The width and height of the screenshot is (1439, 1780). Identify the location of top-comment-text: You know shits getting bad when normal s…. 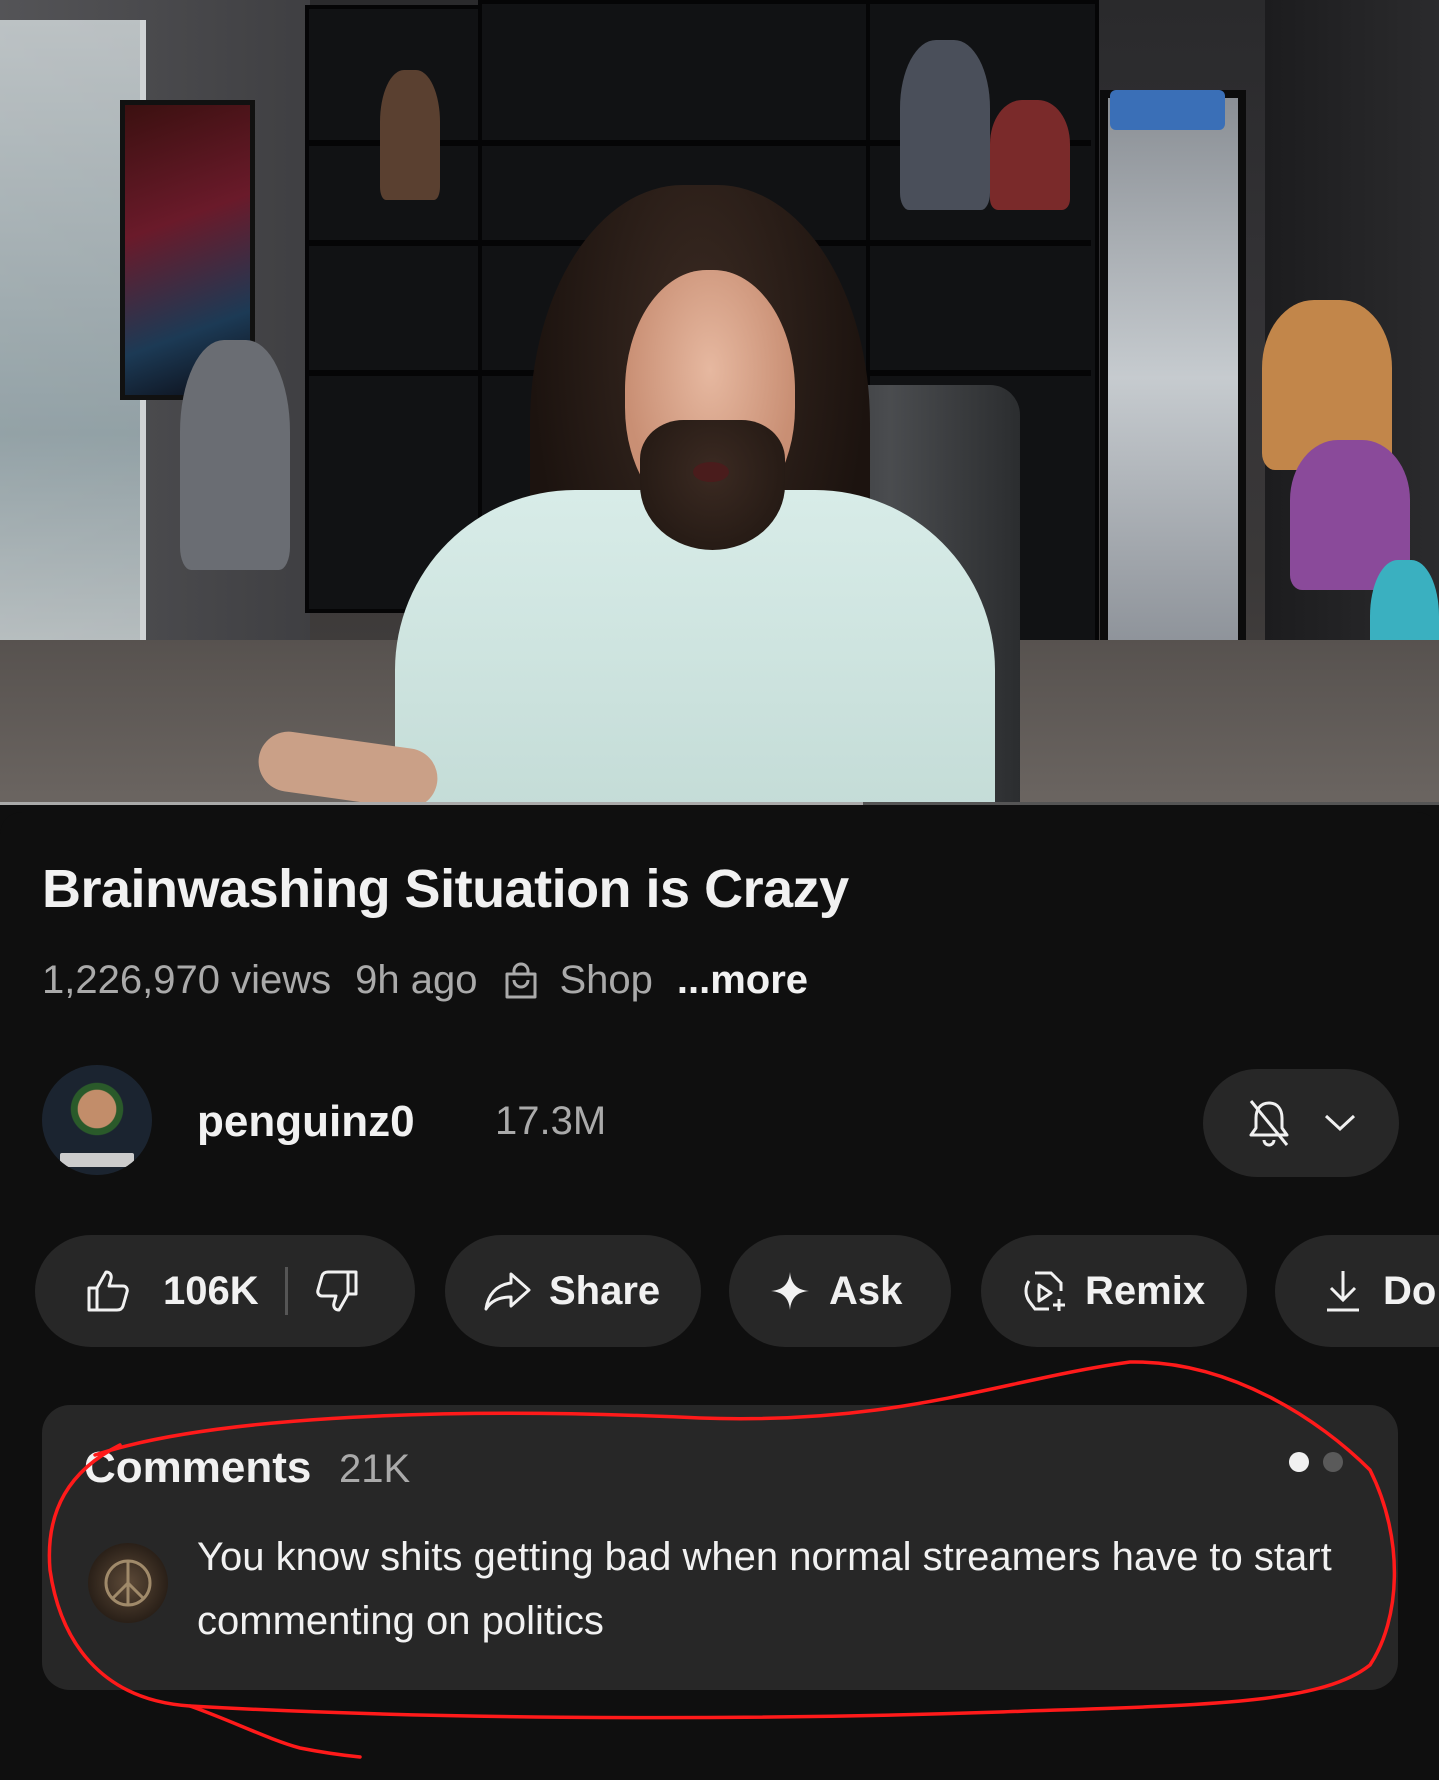
(764, 1589).